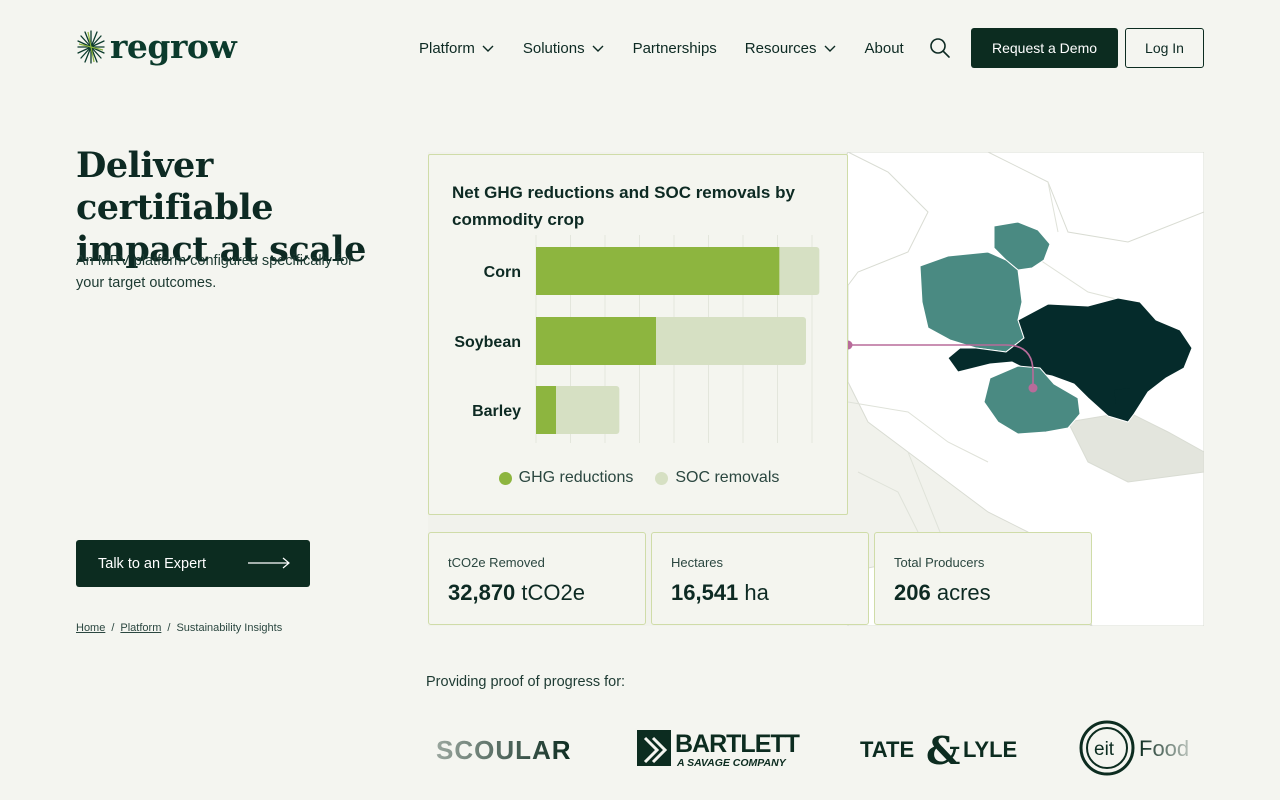 This screenshot has height=800, width=1280. What do you see at coordinates (727, 477) in the screenshot?
I see `legend-label-soc: SOC removals` at bounding box center [727, 477].